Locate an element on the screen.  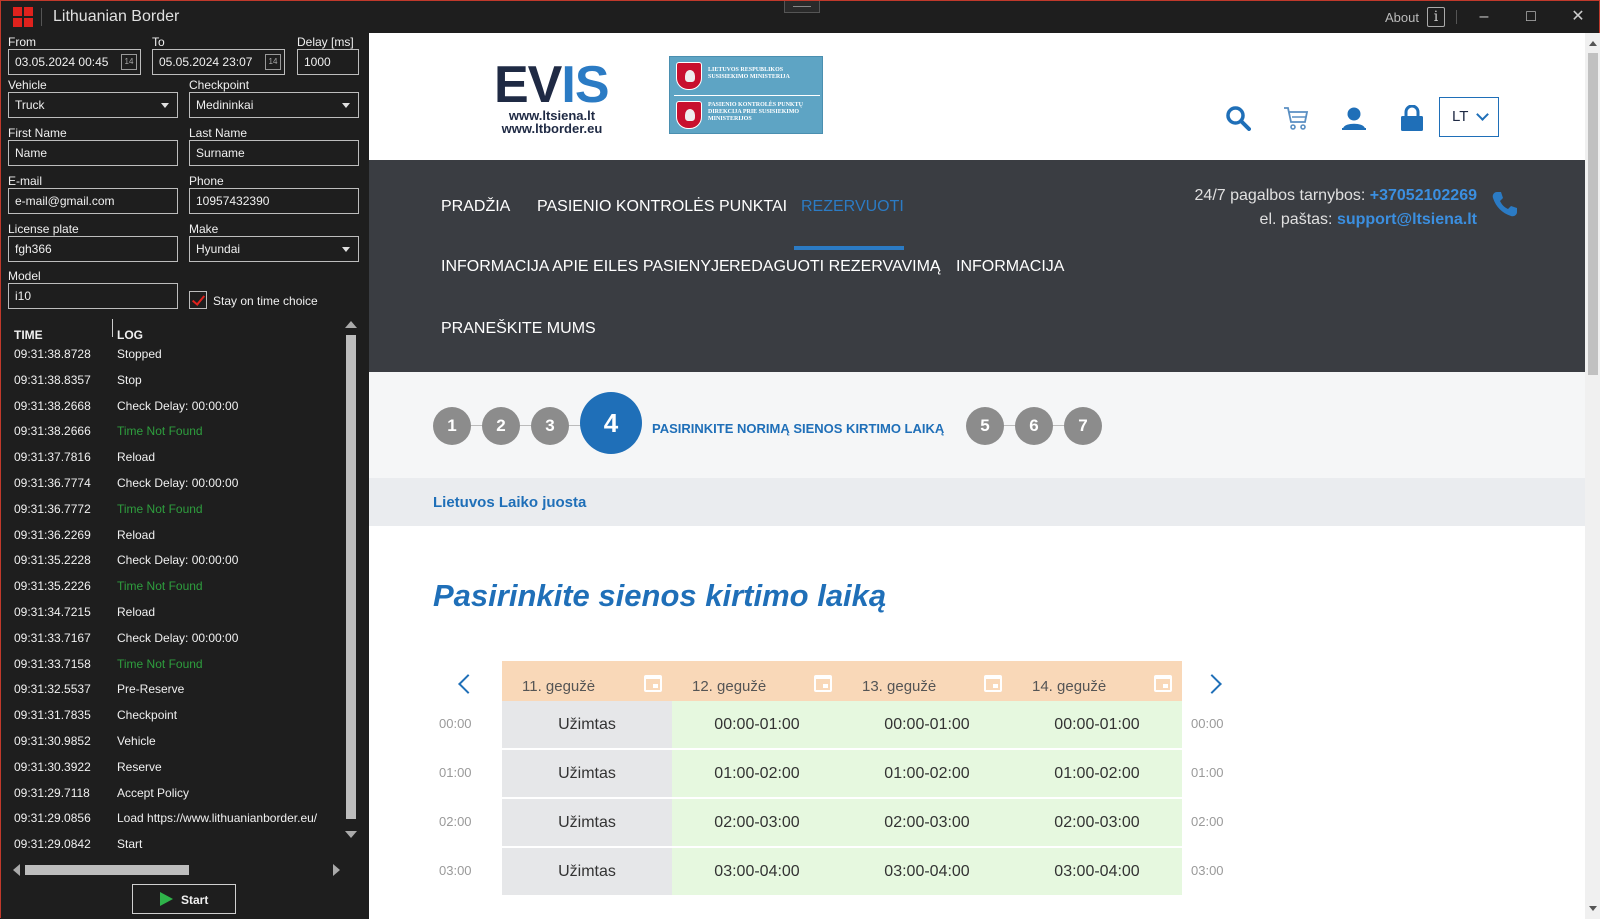
nav-queue-info: INFORMACIJA APIE EILES PASIENYJE is located at coordinates (585, 267).